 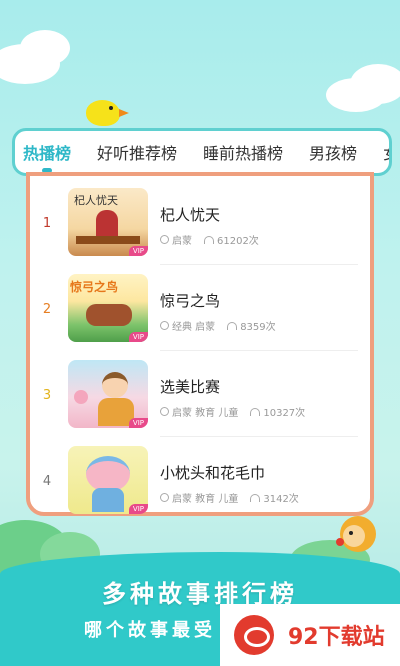 I want to click on tab-bedtime: 睡前热播榜, so click(x=243, y=152).